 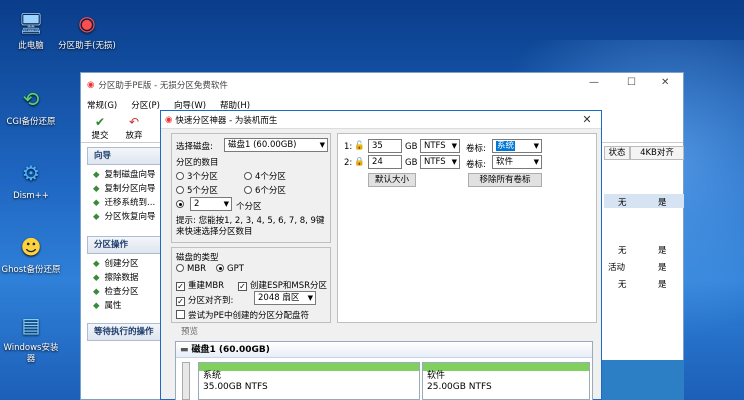 What do you see at coordinates (102, 105) in the screenshot?
I see `menu-general: 常规(G)` at bounding box center [102, 105].